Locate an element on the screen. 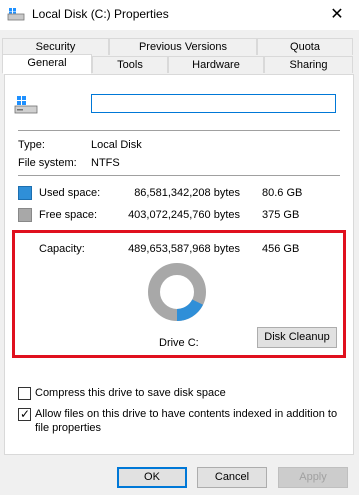 Image resolution: width=359 pixels, height=495 pixels. compress-checkbox is located at coordinates (24, 393).